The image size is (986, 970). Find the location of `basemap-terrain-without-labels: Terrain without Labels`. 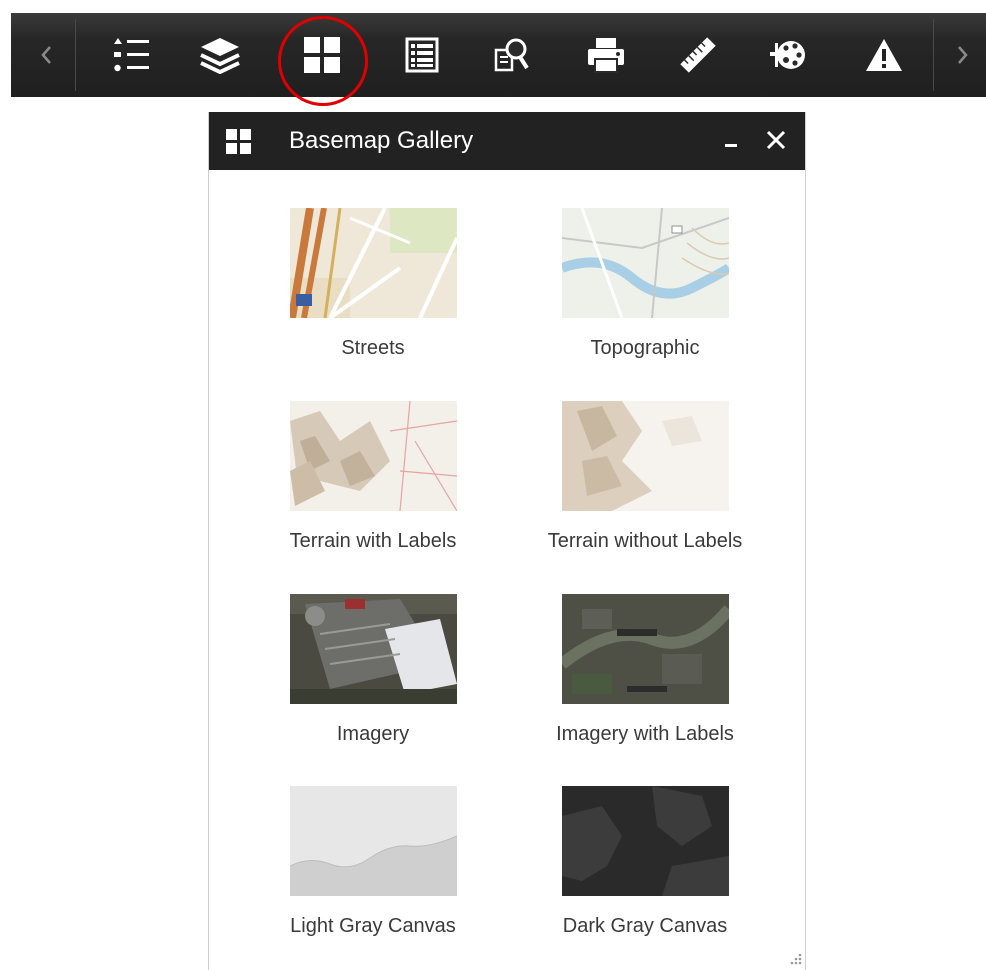

basemap-terrain-without-labels: Terrain without Labels is located at coordinates (645, 477).